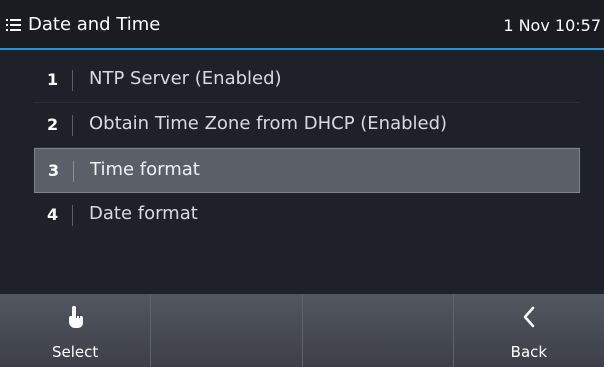 This screenshot has height=367, width=604. What do you see at coordinates (552, 25) in the screenshot?
I see `date-time-display: 1 Nov 10:57` at bounding box center [552, 25].